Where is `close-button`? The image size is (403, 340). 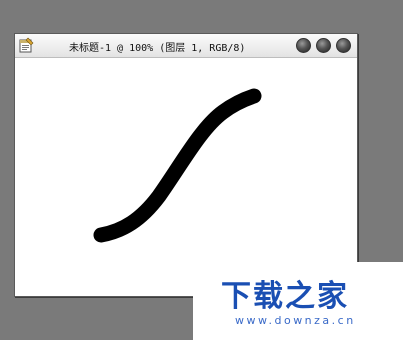
close-button is located at coordinates (343, 45).